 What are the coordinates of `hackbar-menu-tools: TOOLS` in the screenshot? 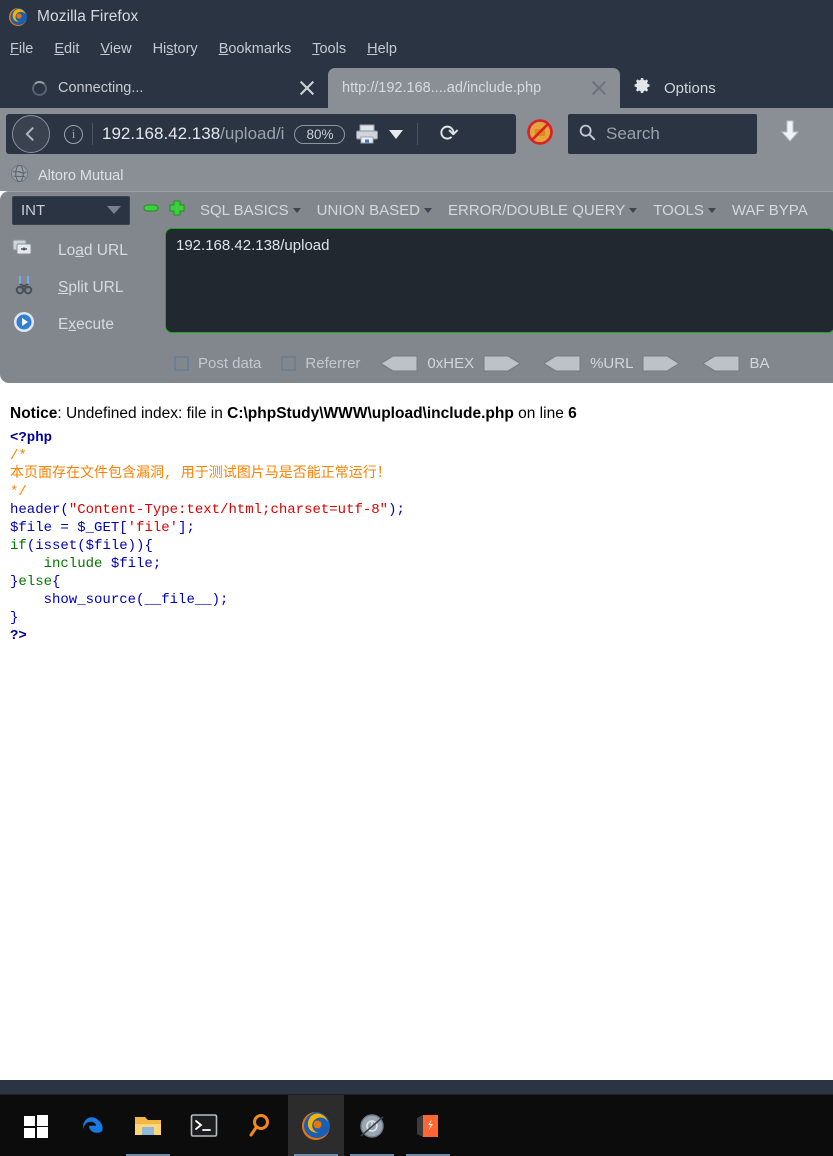 It's located at (684, 210).